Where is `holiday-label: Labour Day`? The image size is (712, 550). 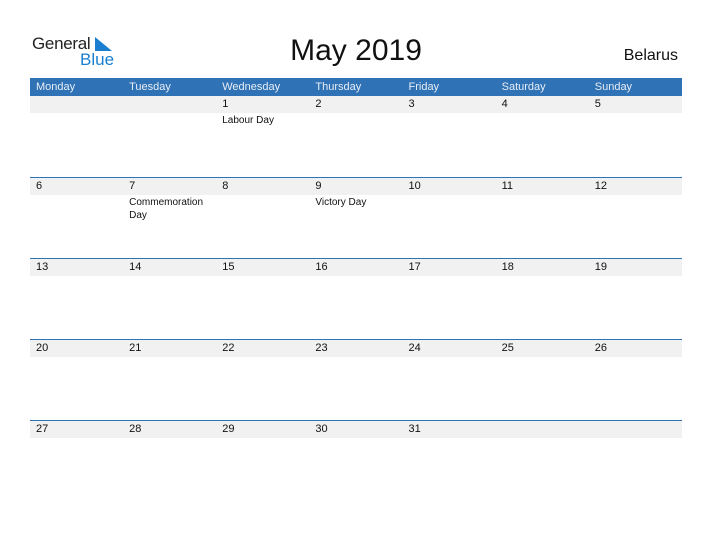
holiday-label: Labour Day is located at coordinates (248, 120).